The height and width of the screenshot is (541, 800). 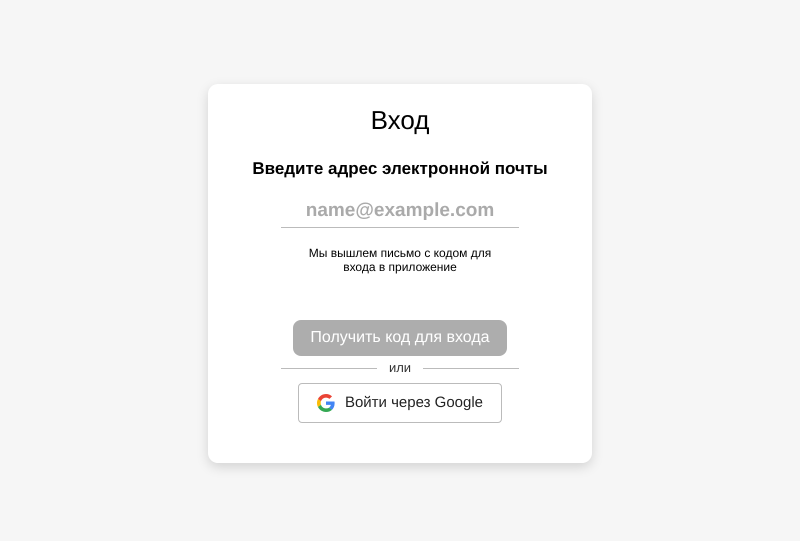 I want to click on code-note: Мы вышлем письмо с кодом для входа в приложение, so click(x=400, y=260).